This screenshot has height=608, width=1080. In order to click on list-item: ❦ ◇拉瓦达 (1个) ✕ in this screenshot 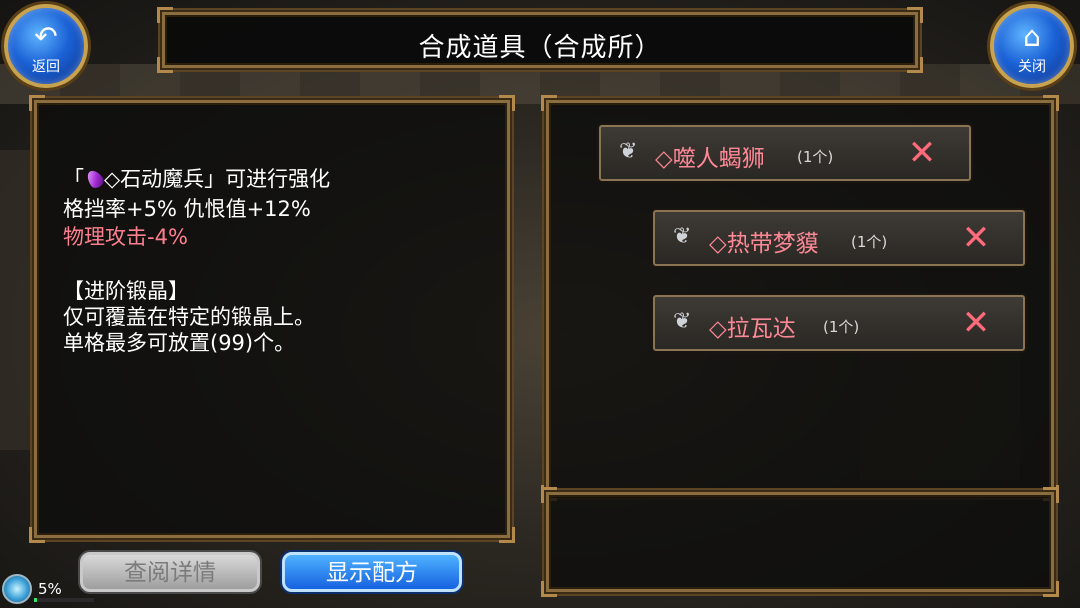, I will do `click(839, 323)`.